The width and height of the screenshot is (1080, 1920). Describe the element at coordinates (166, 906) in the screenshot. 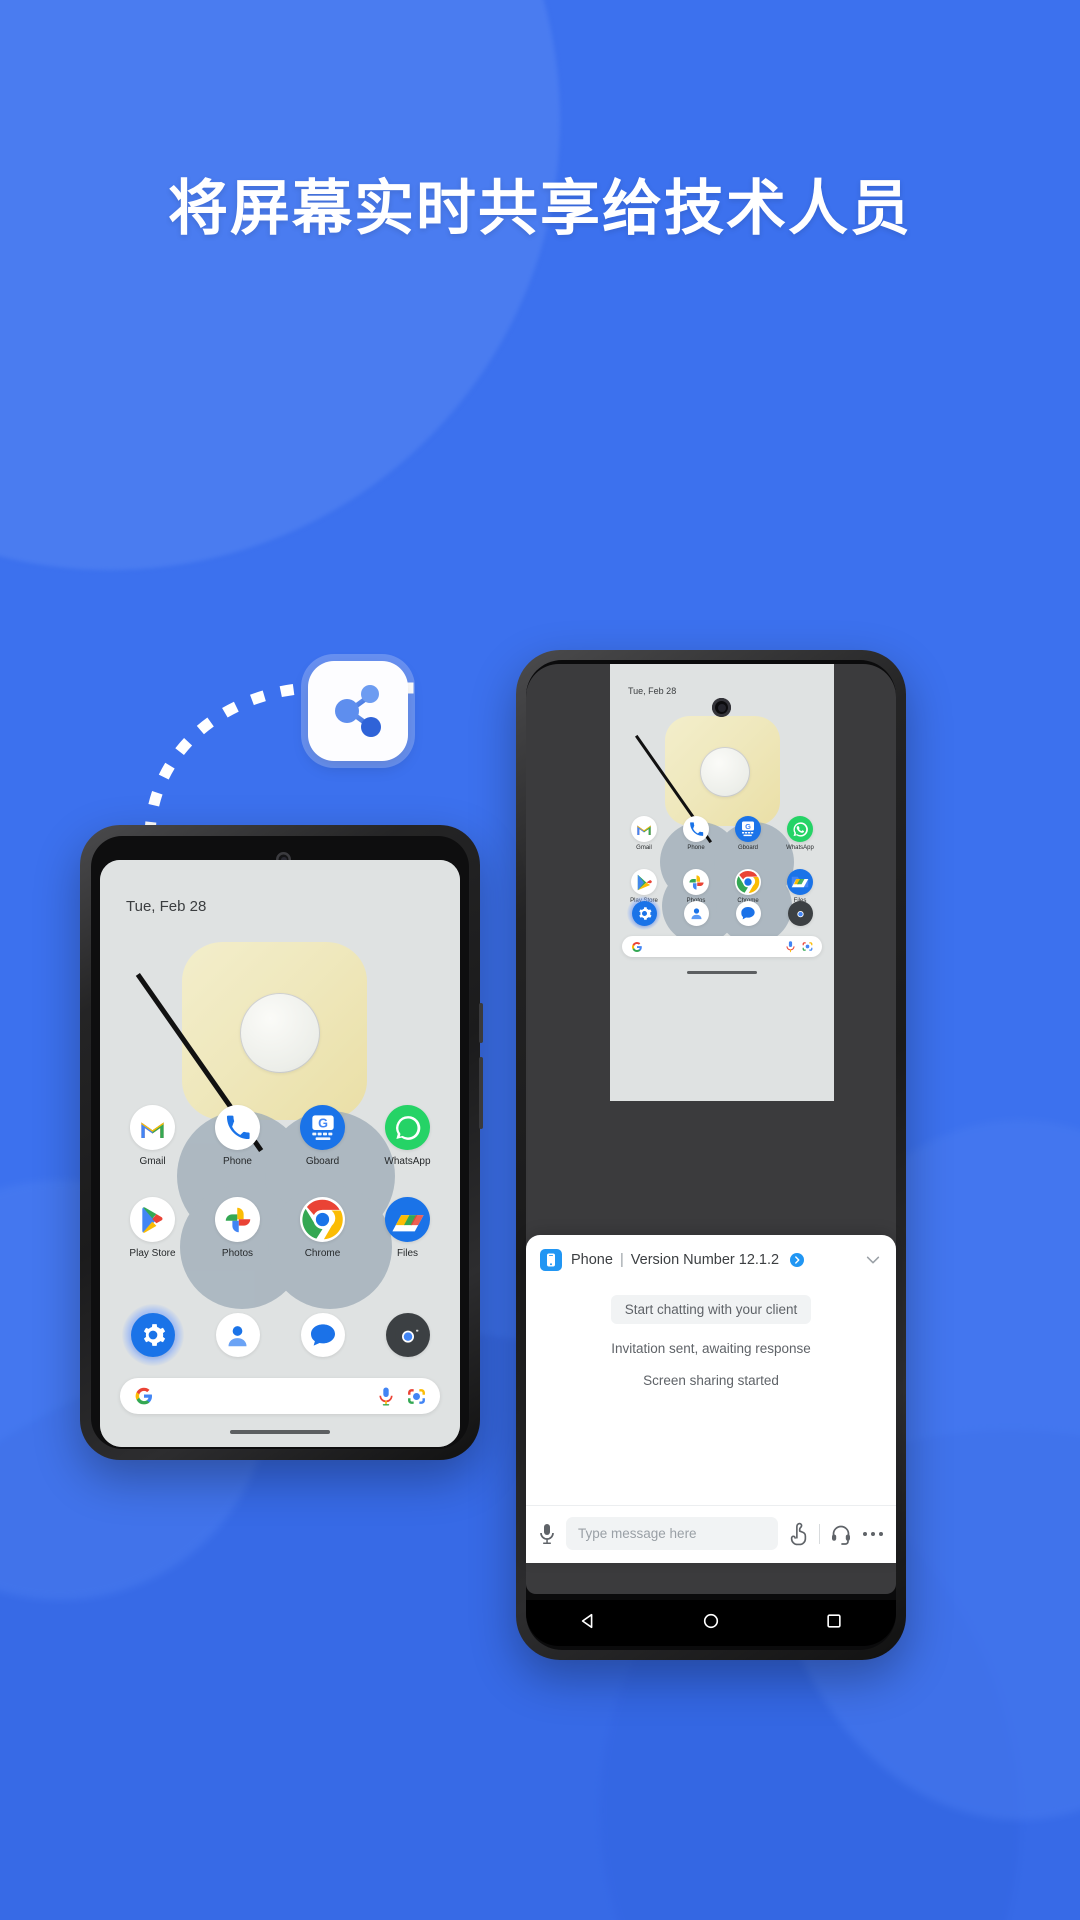

I see `home-date-left: Tue, Feb 28` at that location.